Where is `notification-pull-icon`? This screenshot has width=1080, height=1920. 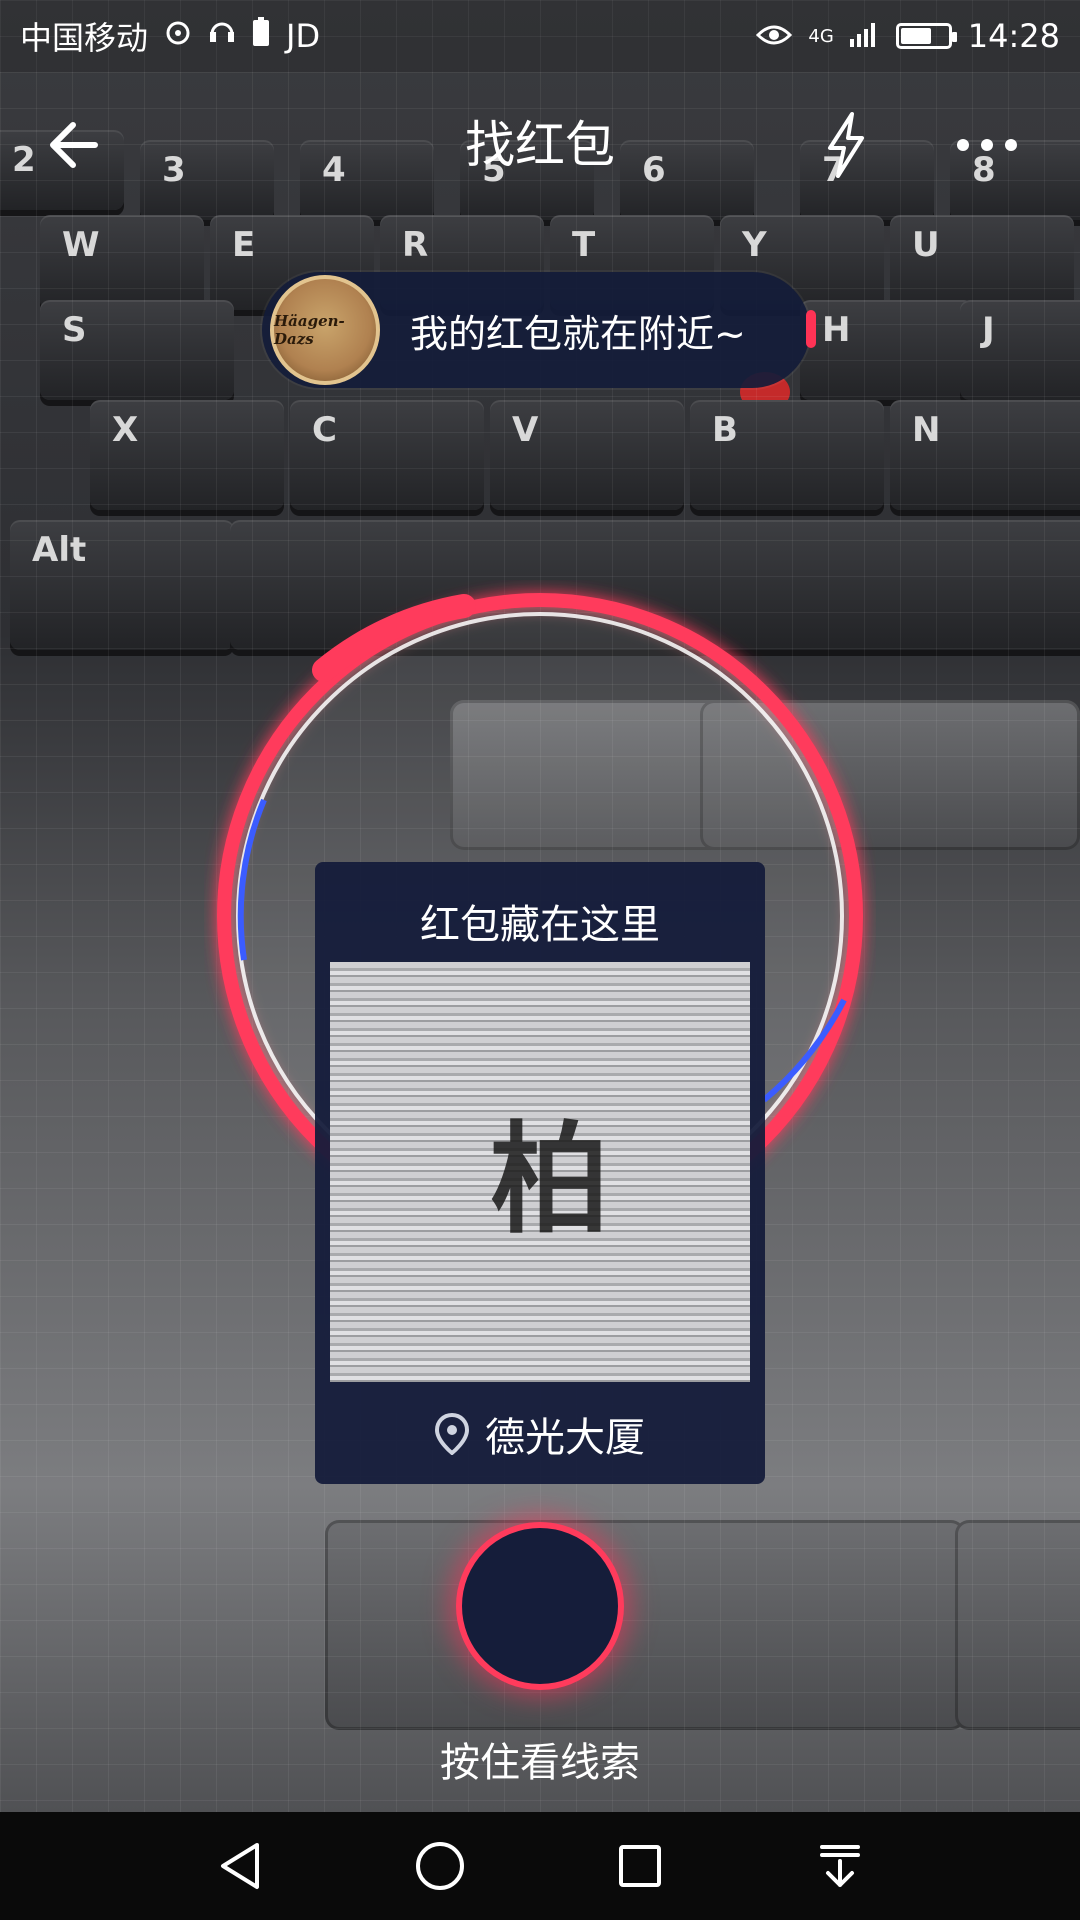
notification-pull-icon is located at coordinates (840, 1866).